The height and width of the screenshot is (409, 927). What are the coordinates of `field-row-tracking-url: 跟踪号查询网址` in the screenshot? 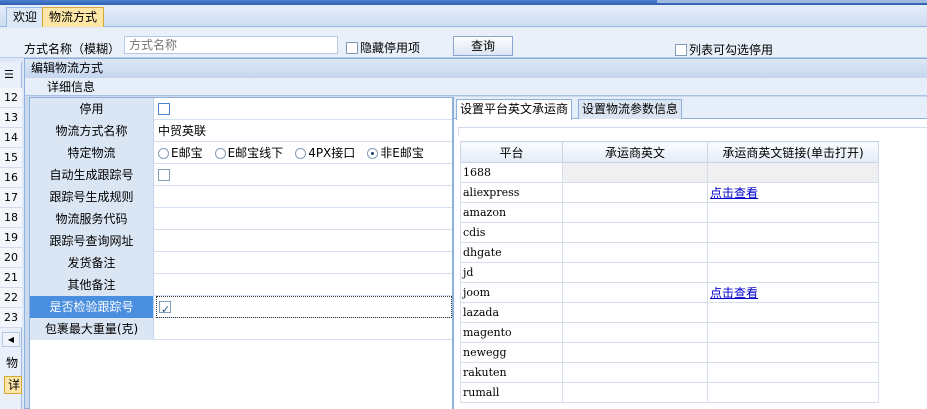 It's located at (241, 241).